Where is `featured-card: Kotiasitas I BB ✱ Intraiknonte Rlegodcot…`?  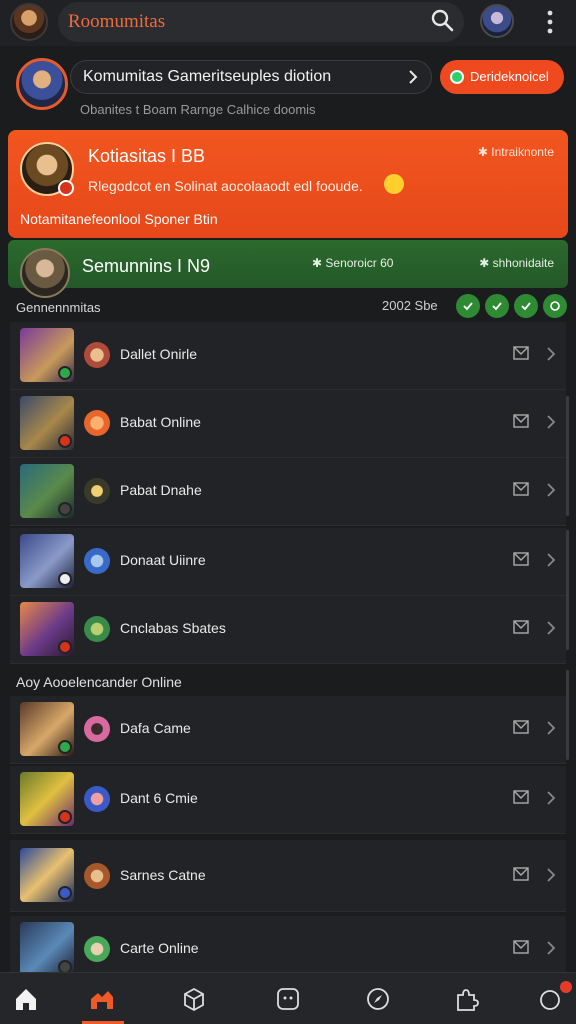 featured-card: Kotiasitas I BB ✱ Intraiknonte Rlegodcot… is located at coordinates (288, 184).